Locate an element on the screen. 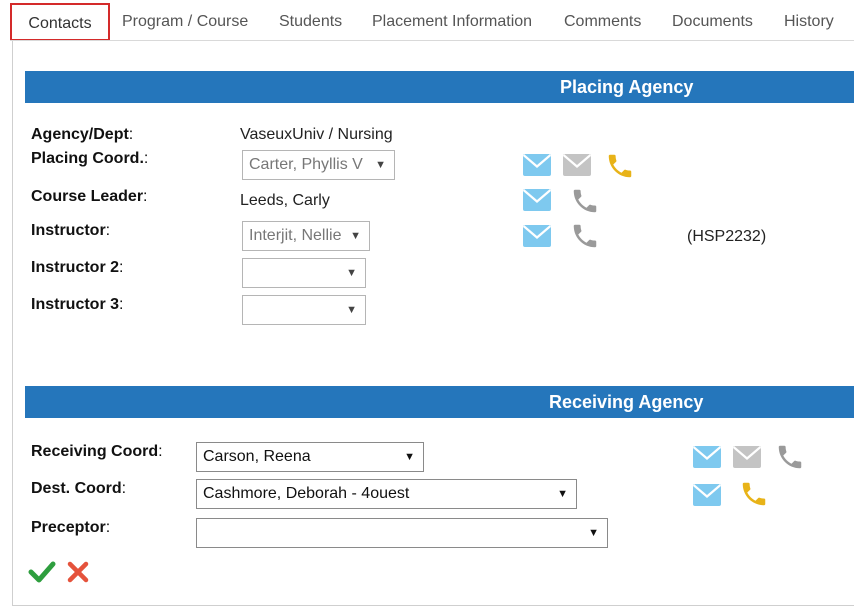 This screenshot has width=854, height=610. course-leader-phone-disabled-icon is located at coordinates (585, 201).